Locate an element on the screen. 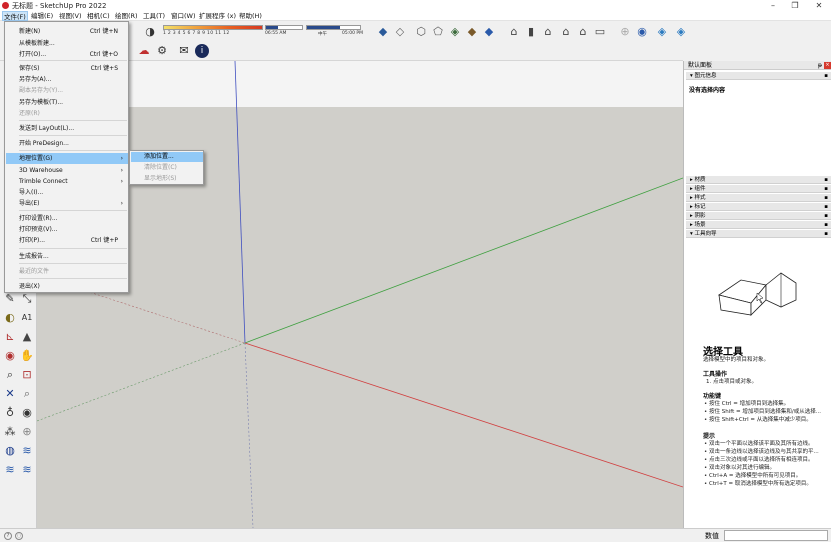 This screenshot has height=542, width=831. tape-measure-icon: ✎ is located at coordinates (10, 299).